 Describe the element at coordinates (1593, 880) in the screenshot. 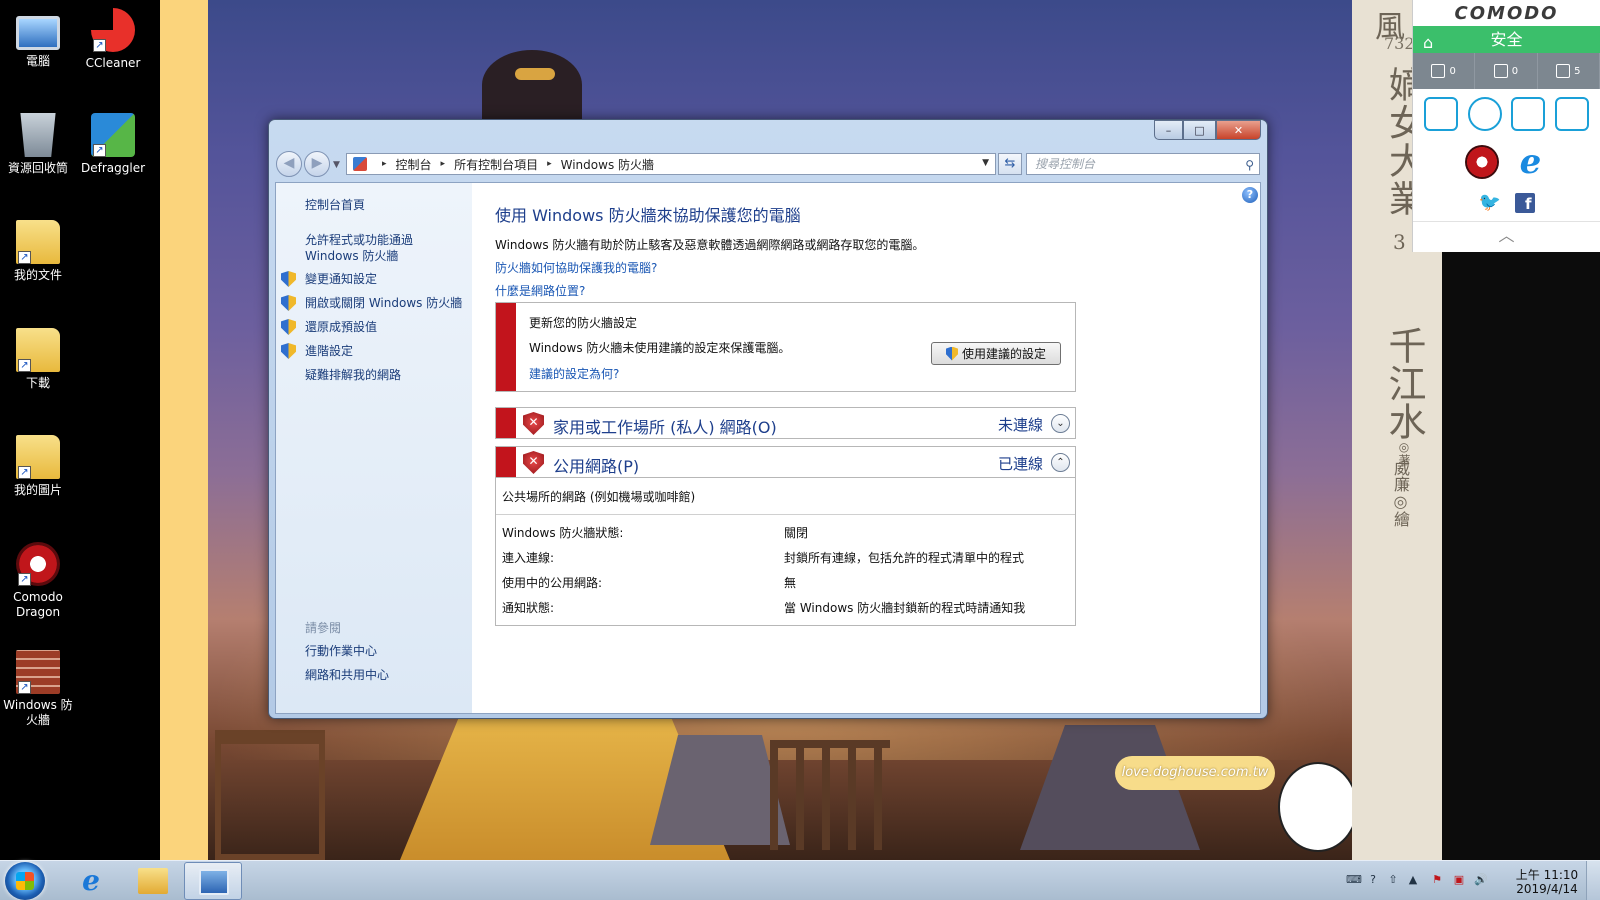

I see `show-desktop-button` at that location.